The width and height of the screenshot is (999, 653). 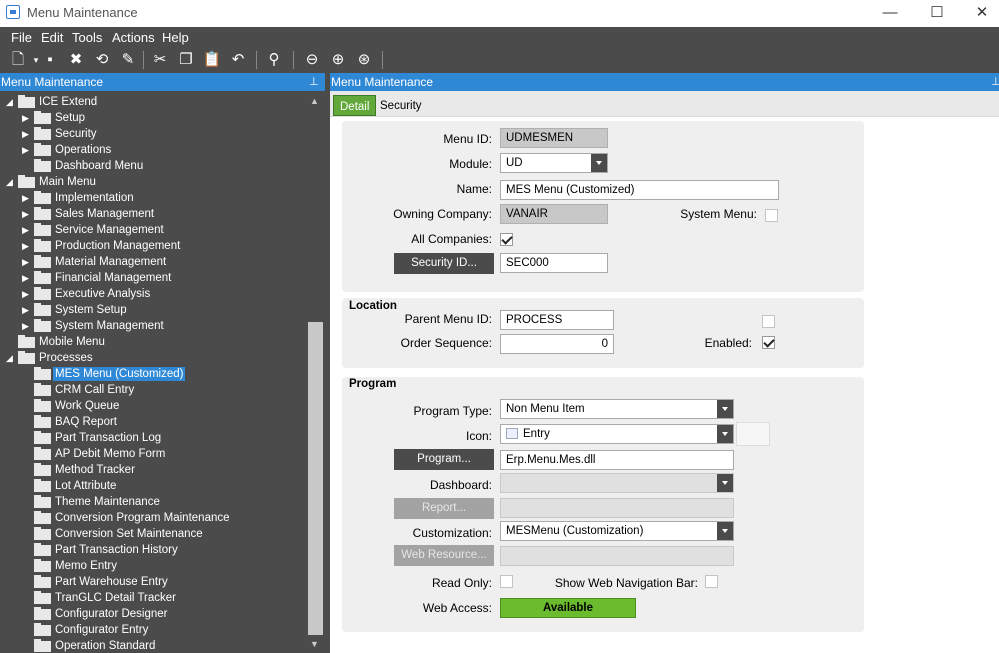 What do you see at coordinates (711, 581) in the screenshot?
I see `show-web-nav-checkbox` at bounding box center [711, 581].